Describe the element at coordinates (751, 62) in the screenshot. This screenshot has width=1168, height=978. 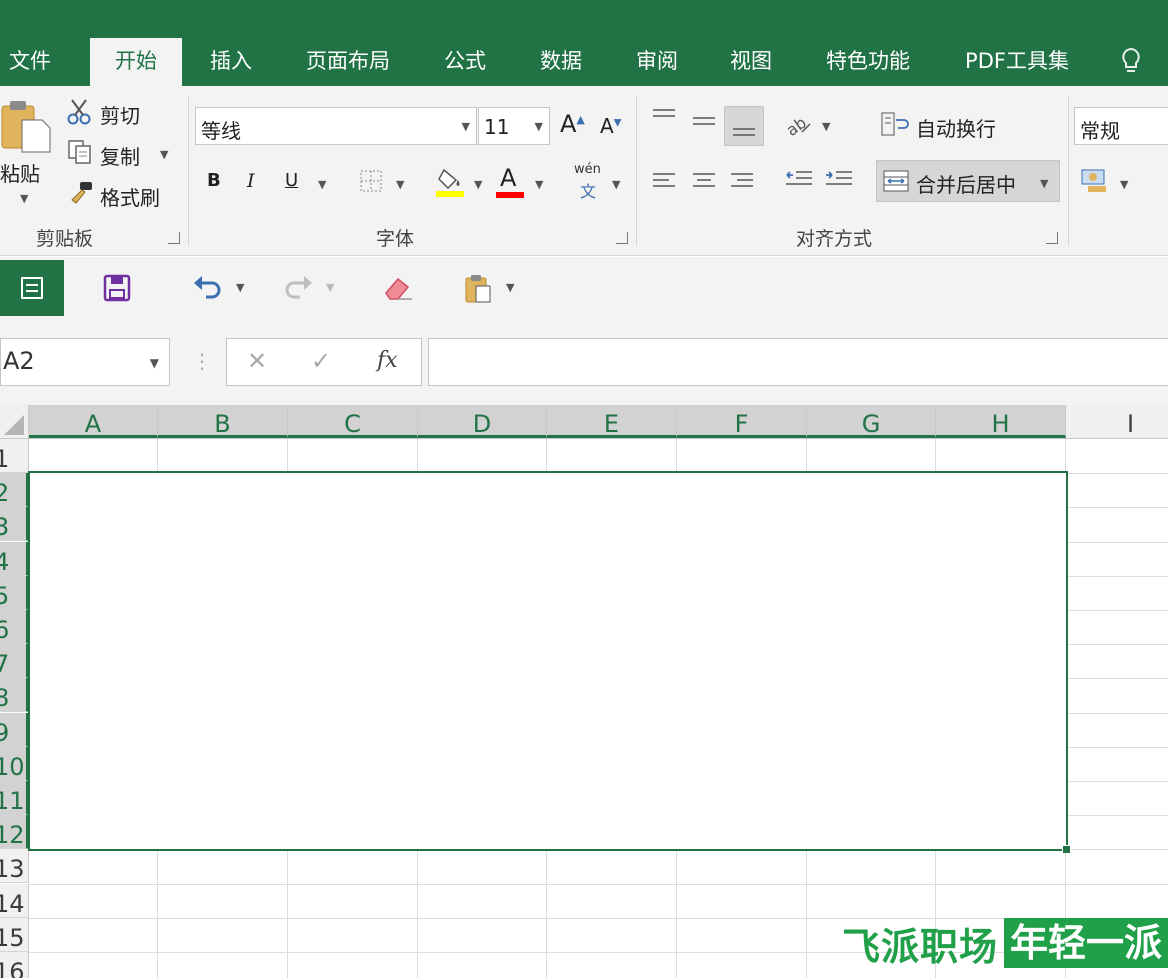
I see `tab-view: 视图` at that location.